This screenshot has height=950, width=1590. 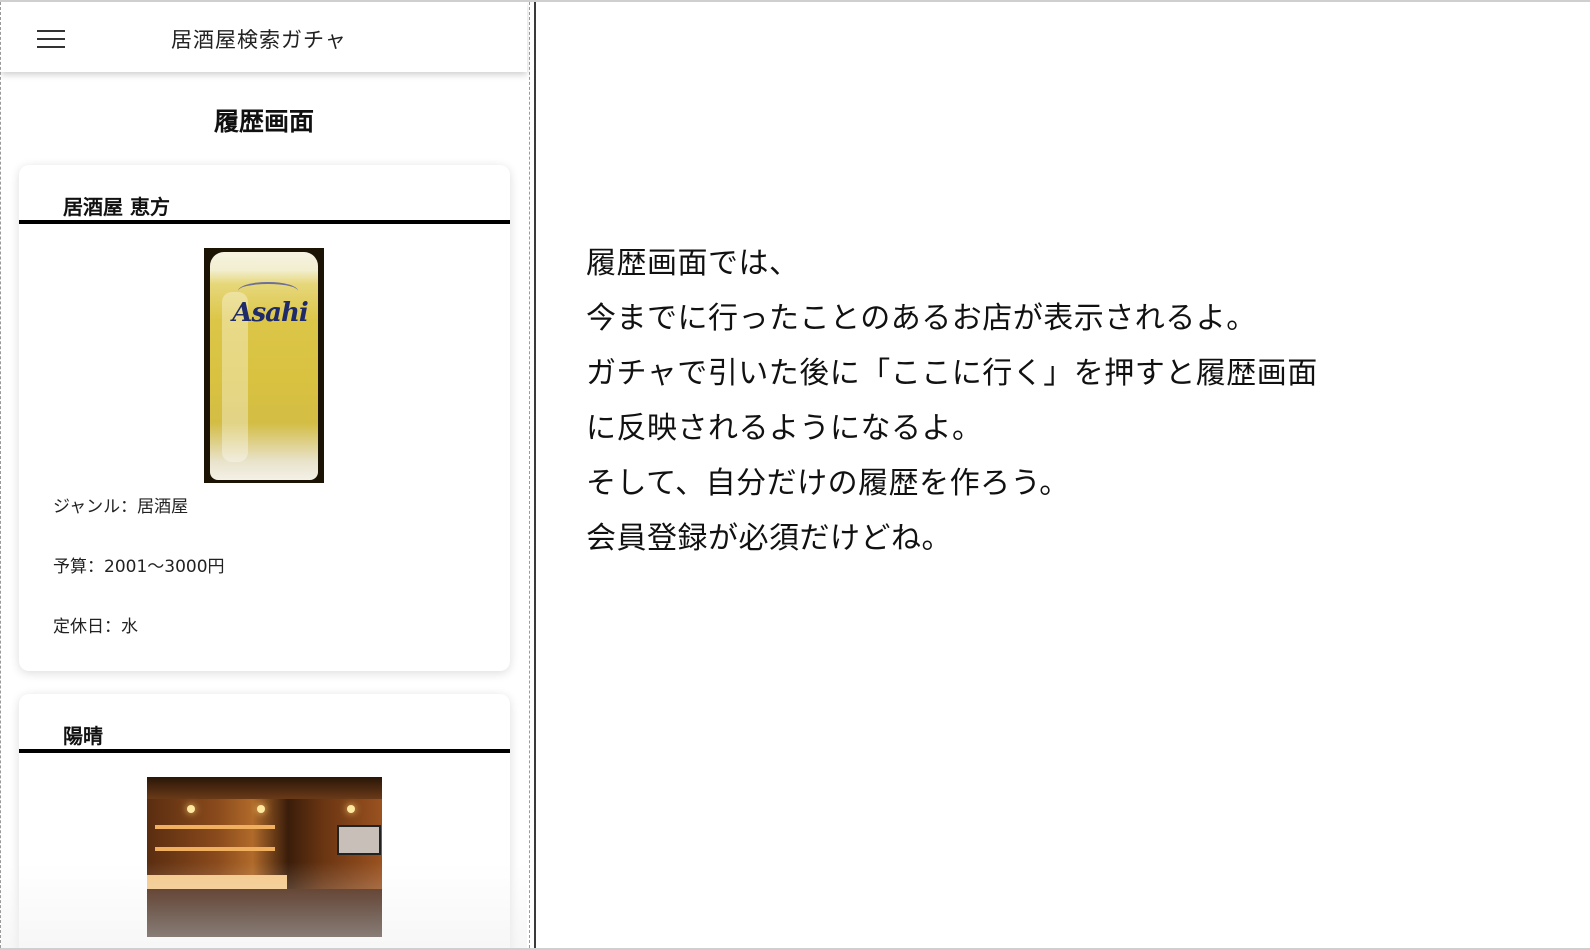 I want to click on bar-ceiling, so click(x=264, y=788).